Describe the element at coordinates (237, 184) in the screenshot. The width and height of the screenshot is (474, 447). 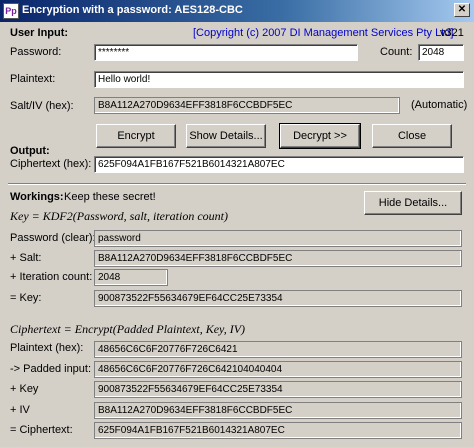
I see `section-divider` at that location.